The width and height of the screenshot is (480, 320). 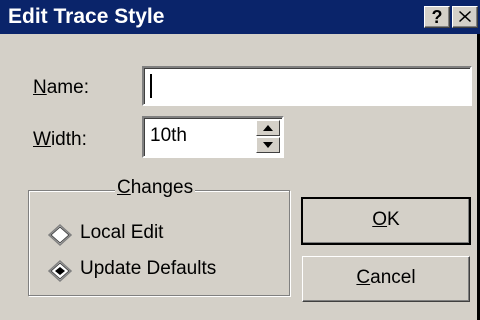 I want to click on text-caret, so click(x=151, y=86).